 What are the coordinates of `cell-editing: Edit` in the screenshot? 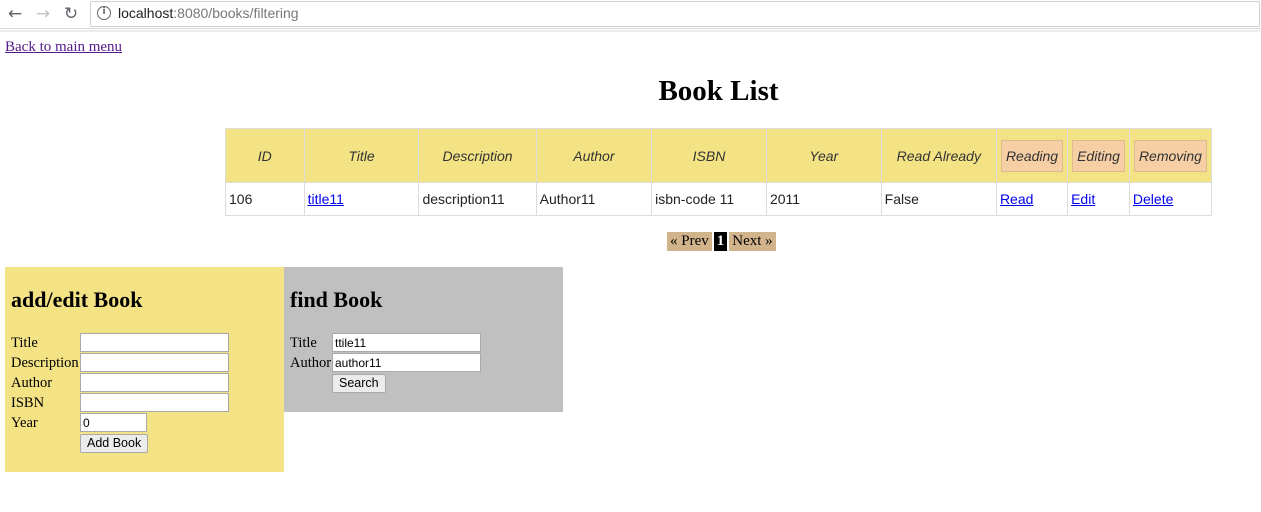 It's located at (1098, 199).